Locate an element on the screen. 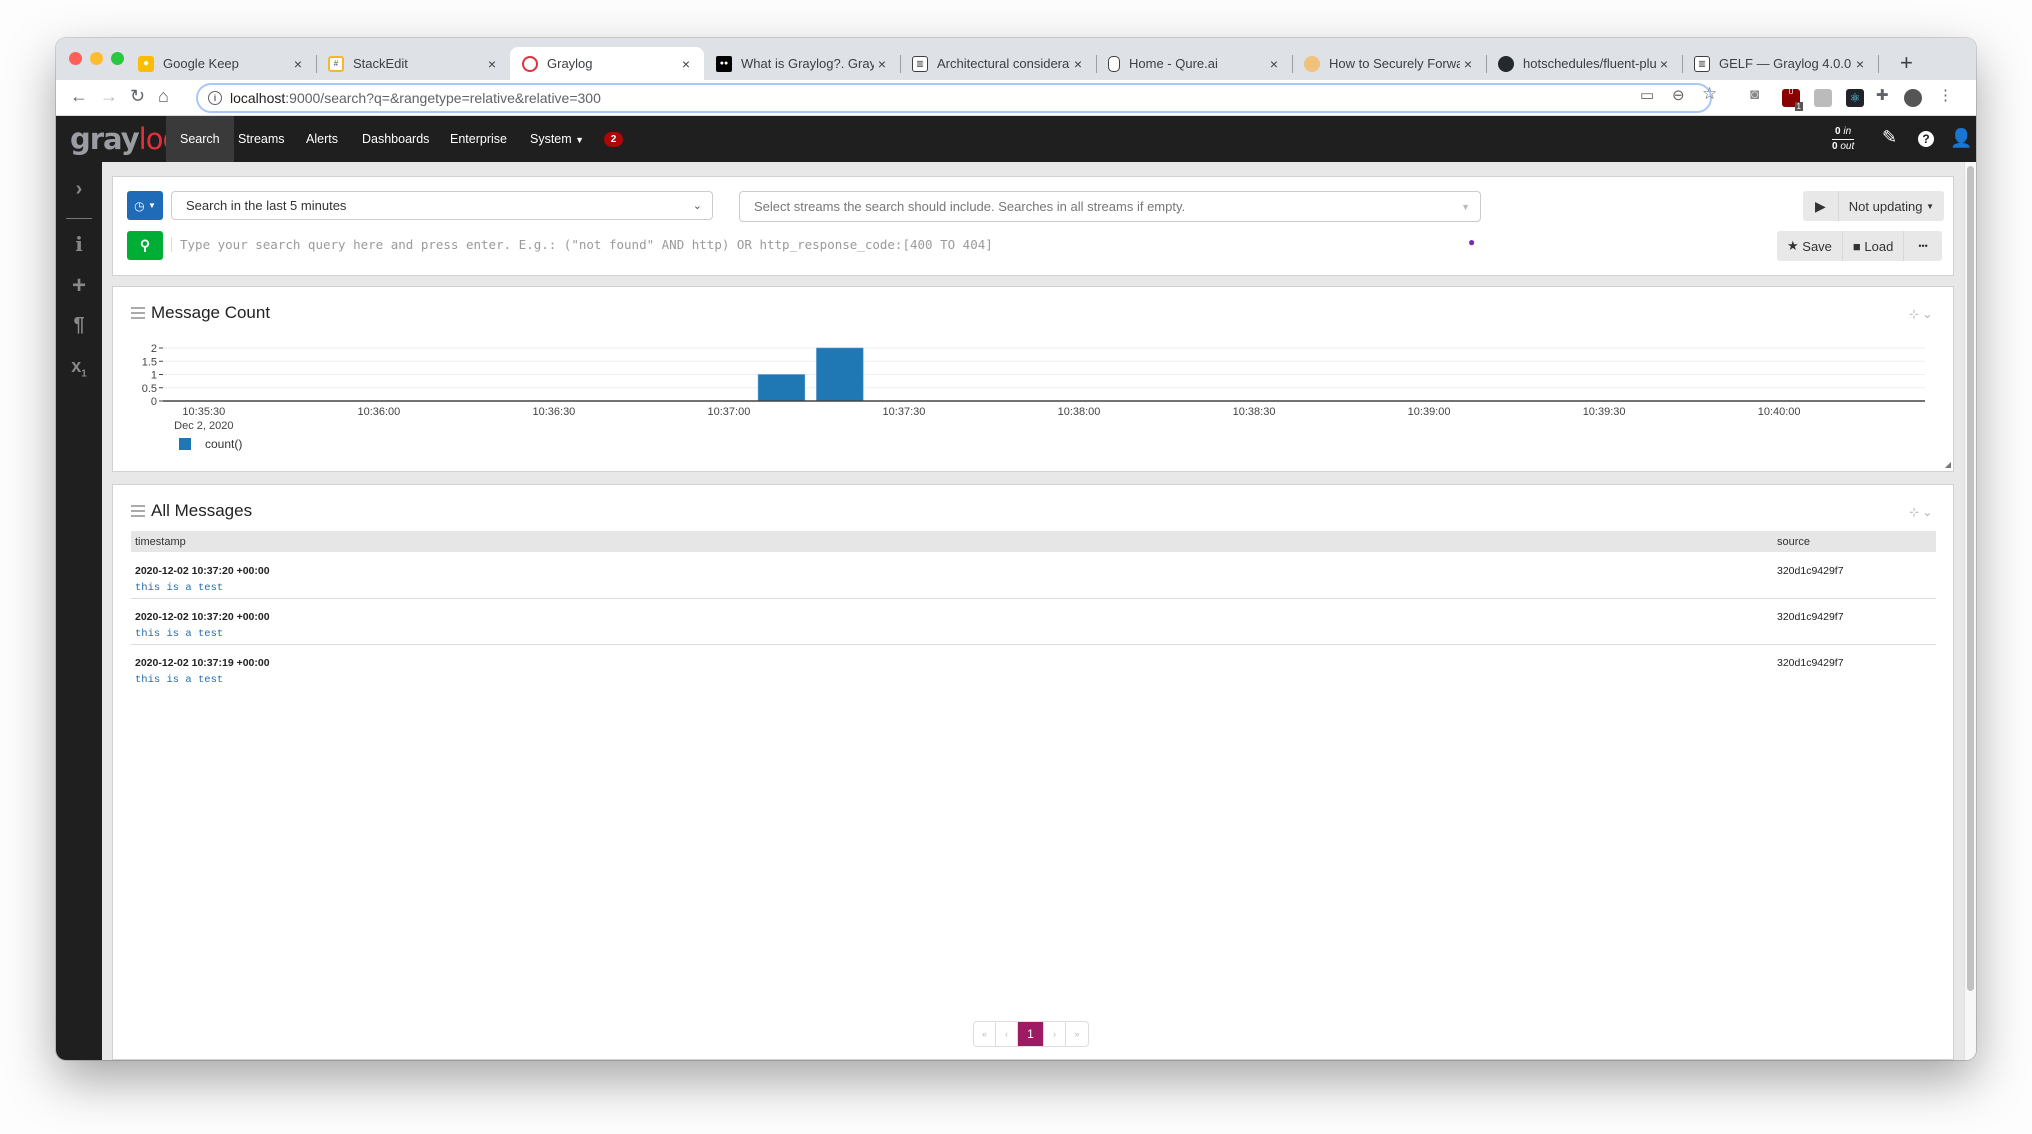 Image resolution: width=2032 pixels, height=1134 pixels. time-range-type-button: ◷ ▼ is located at coordinates (145, 205).